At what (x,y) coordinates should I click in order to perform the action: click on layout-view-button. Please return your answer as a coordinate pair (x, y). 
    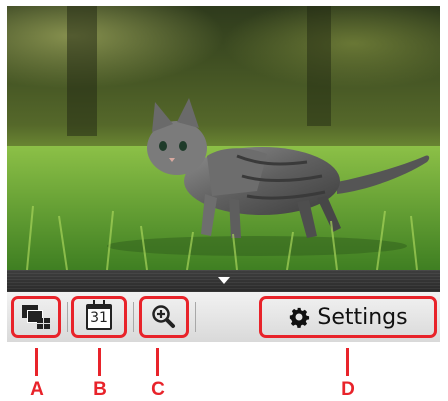
    Looking at the image, I should click on (36, 317).